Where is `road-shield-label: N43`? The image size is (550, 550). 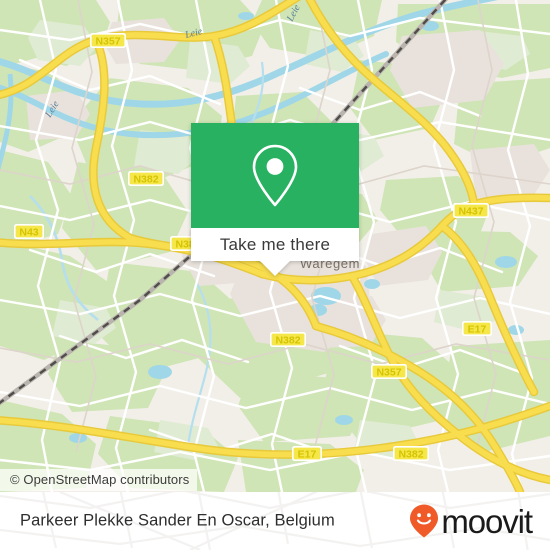 road-shield-label: N43 is located at coordinates (28, 233).